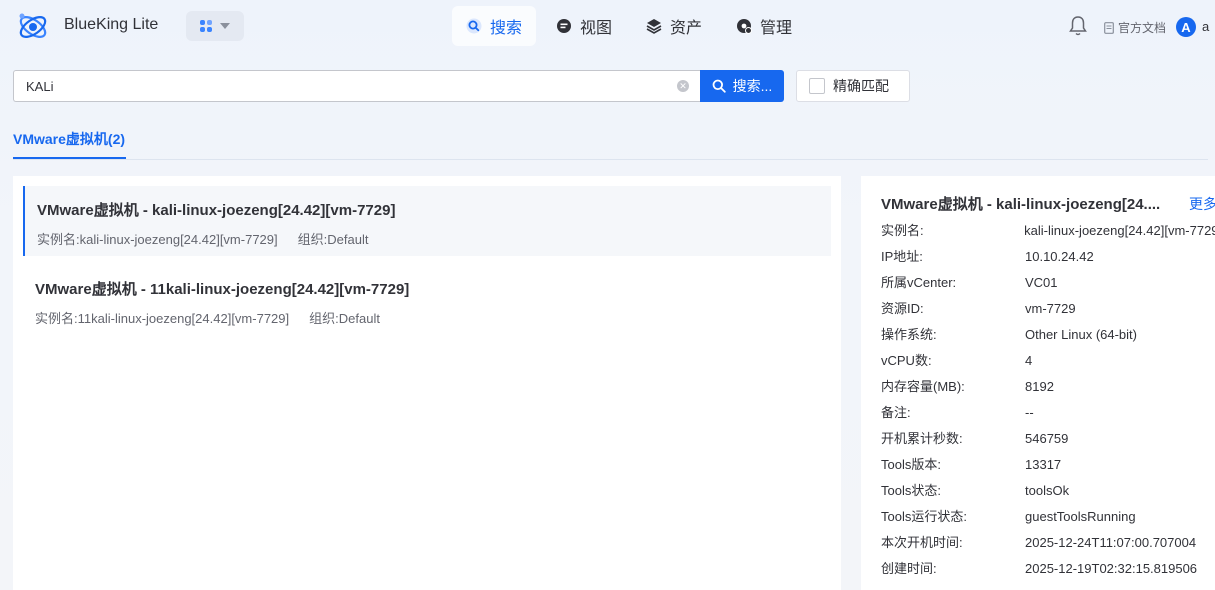  What do you see at coordinates (33, 26) in the screenshot?
I see `blueking-logo-icon` at bounding box center [33, 26].